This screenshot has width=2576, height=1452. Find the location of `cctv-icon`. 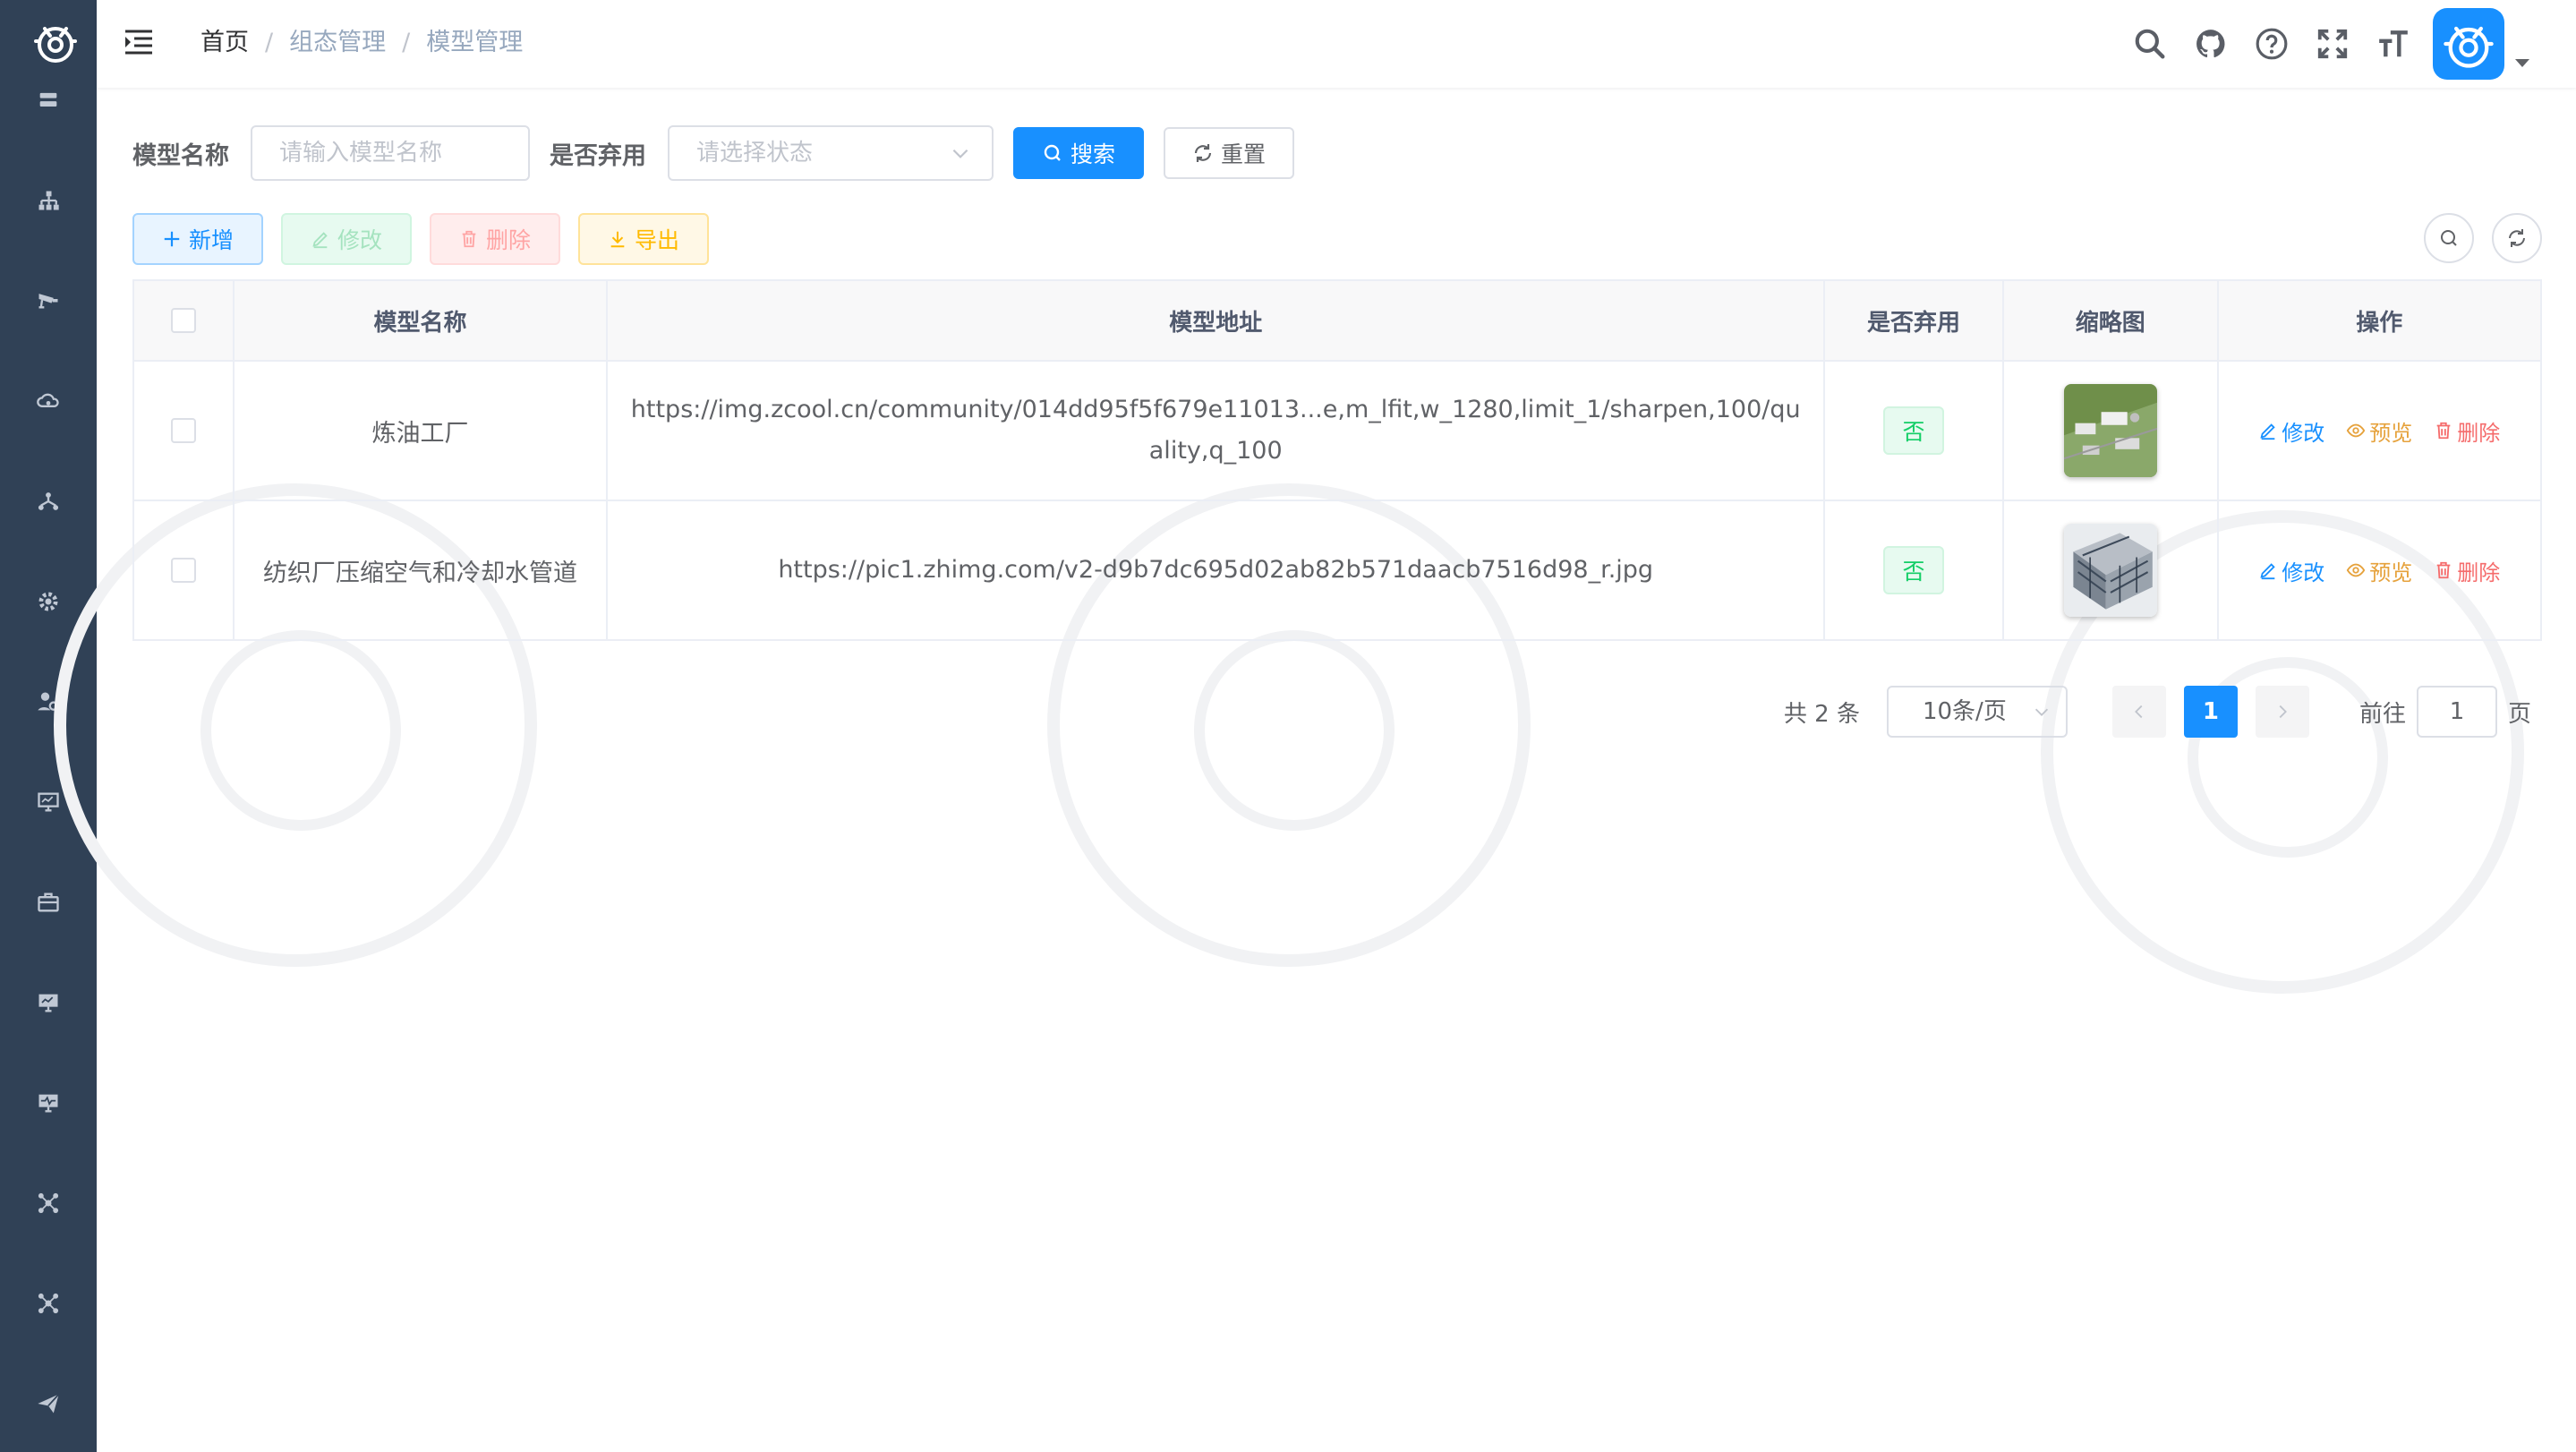

cctv-icon is located at coordinates (48, 299).